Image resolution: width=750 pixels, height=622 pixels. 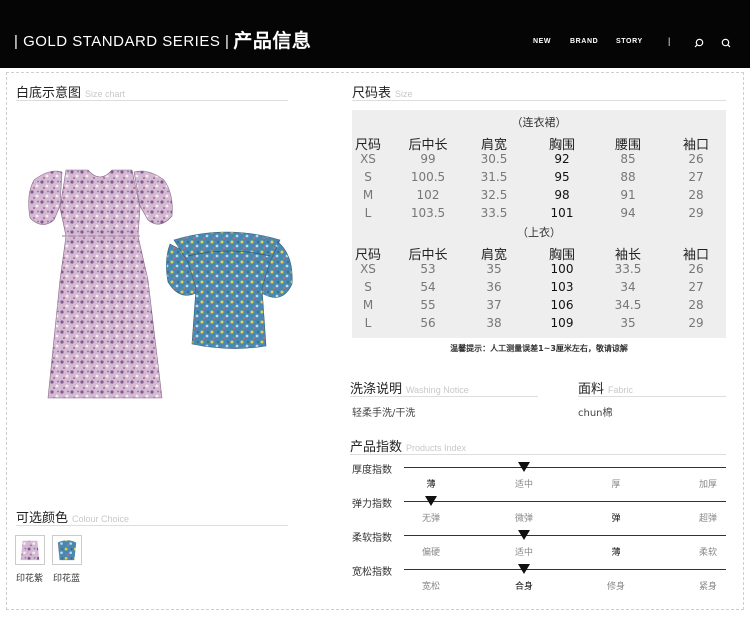 I want to click on top-nav: NEW BRAND STORY |, so click(x=640, y=43).